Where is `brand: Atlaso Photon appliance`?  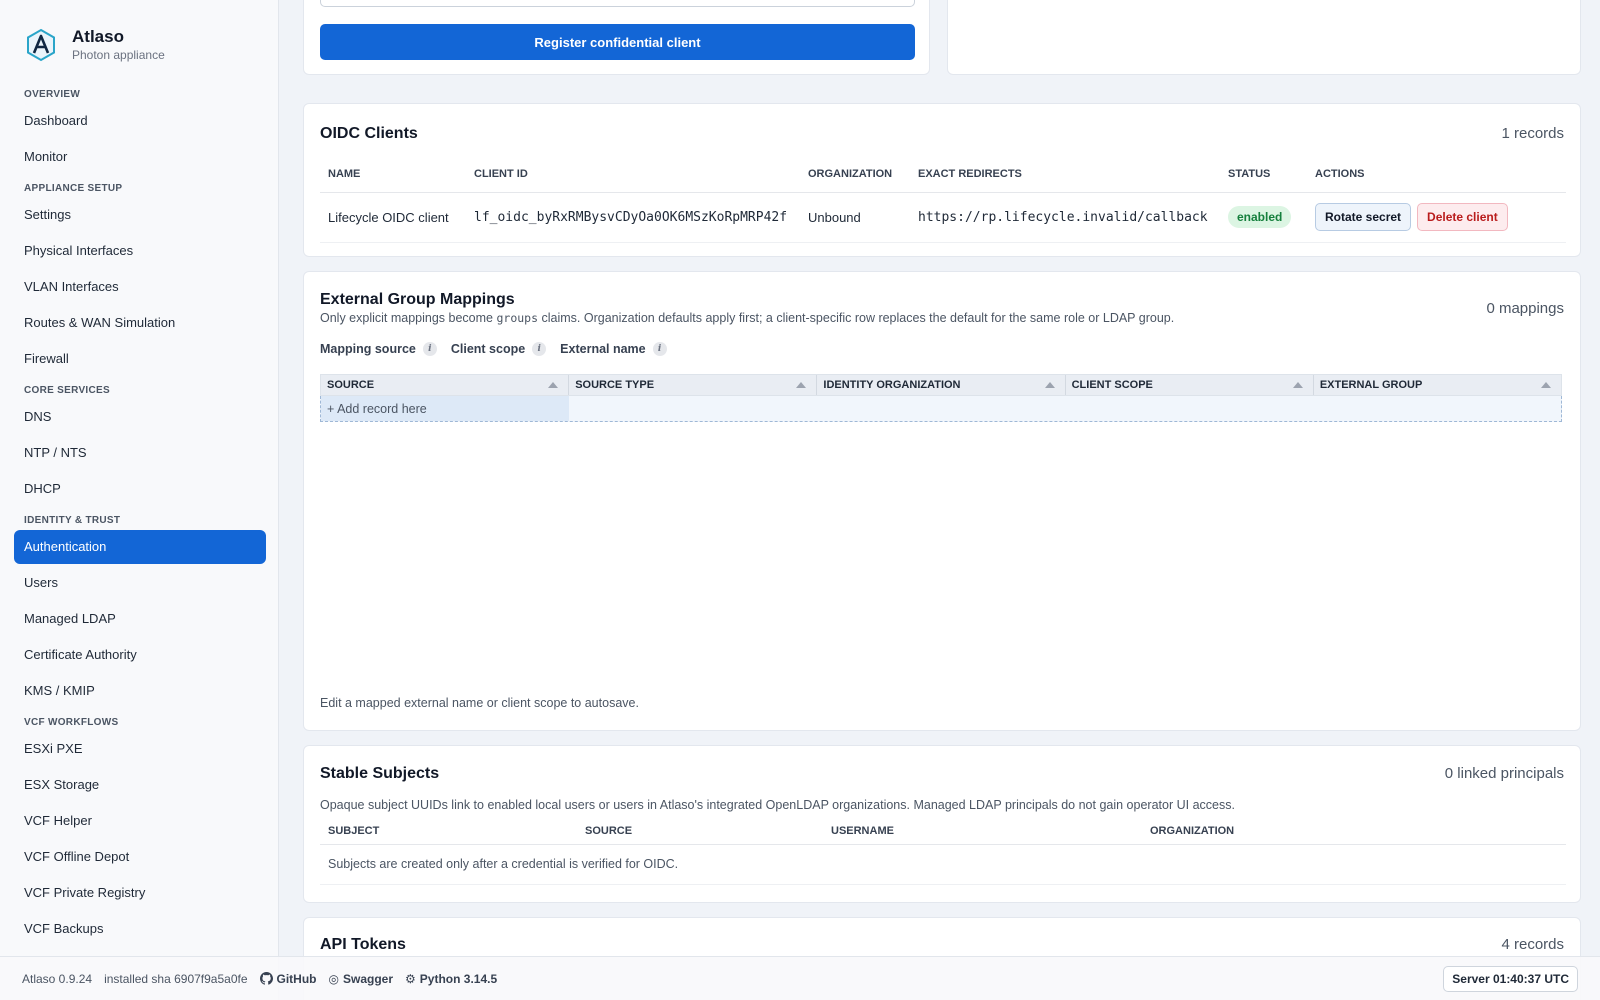 brand: Atlaso Photon appliance is located at coordinates (94, 44).